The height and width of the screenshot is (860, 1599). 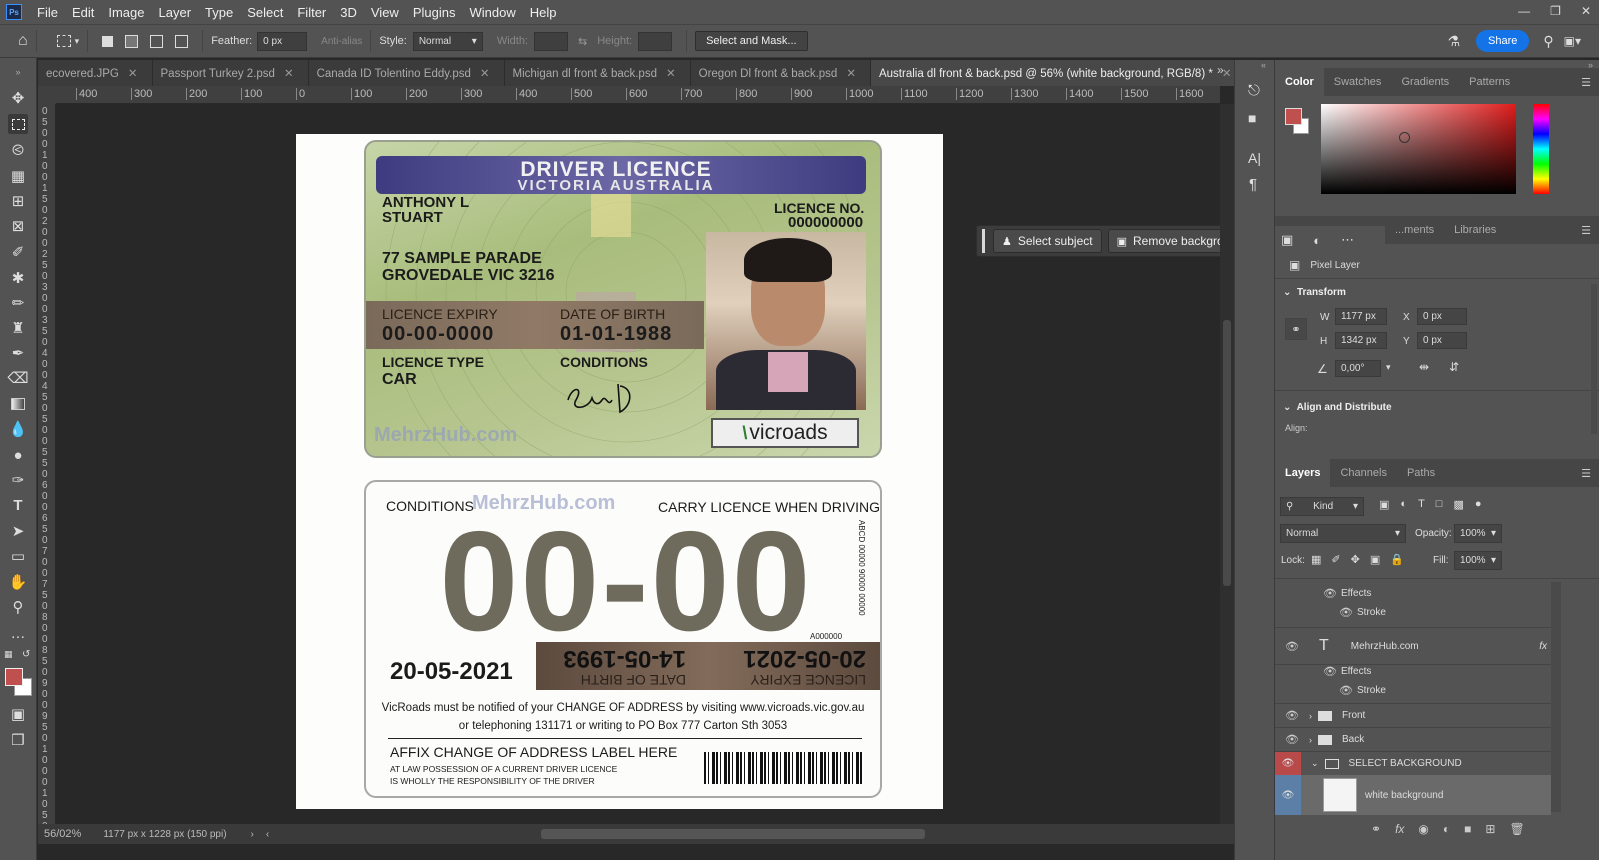 What do you see at coordinates (23, 41) in the screenshot?
I see `home-icon: ⌂` at bounding box center [23, 41].